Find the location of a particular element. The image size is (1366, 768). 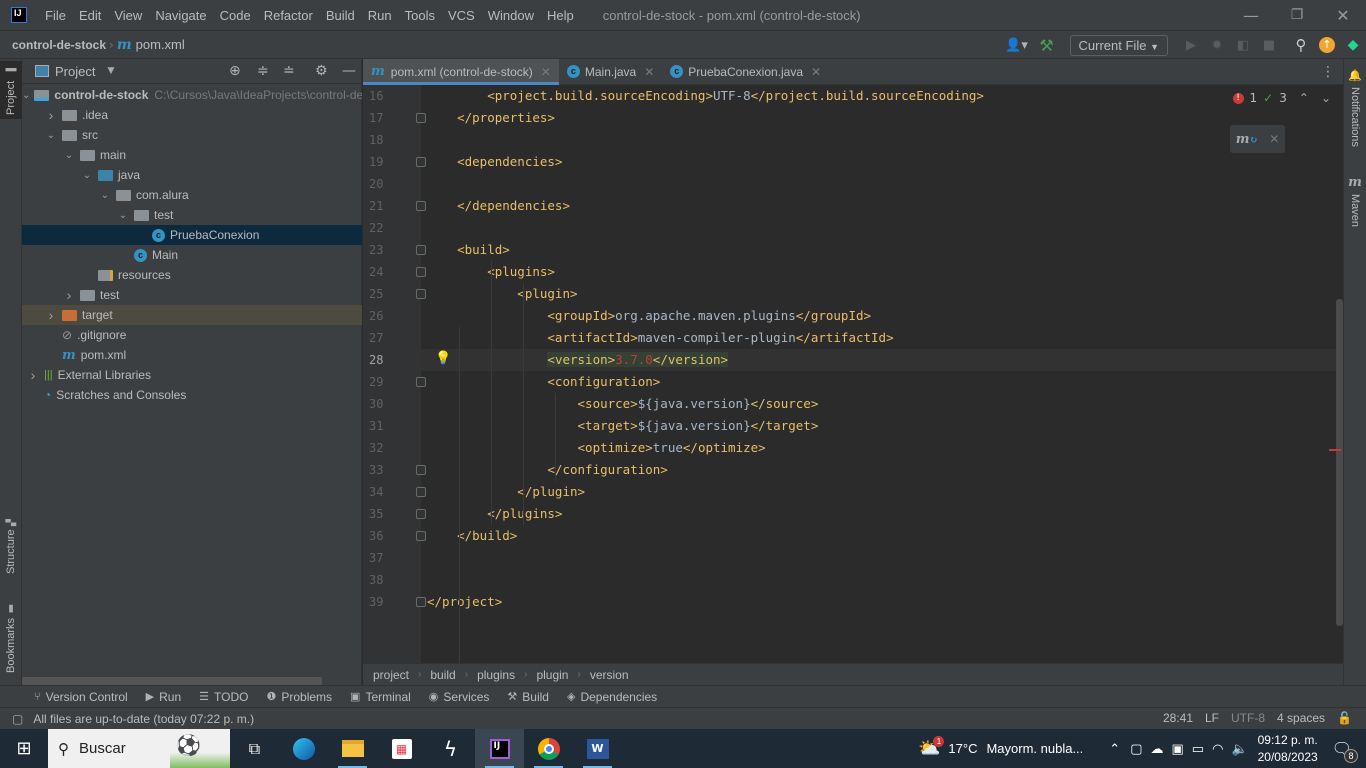

tool-problems: ❶ Problems is located at coordinates (299, 697).